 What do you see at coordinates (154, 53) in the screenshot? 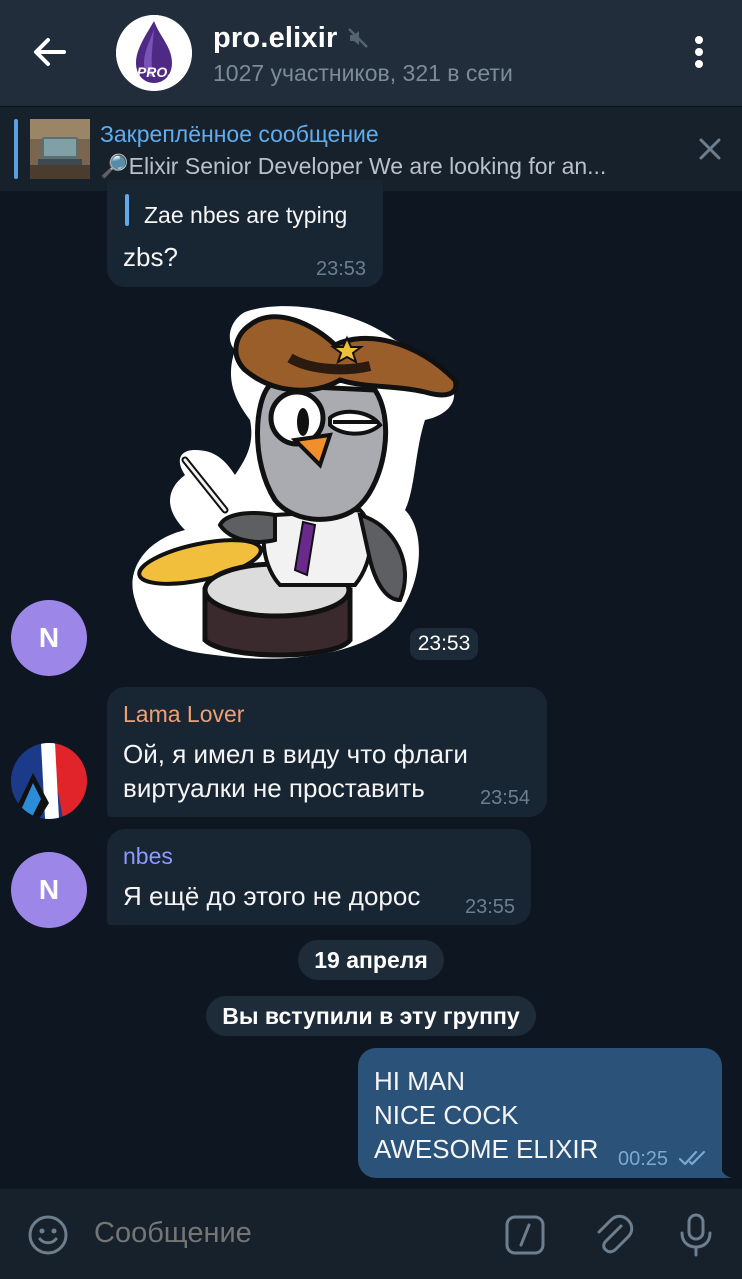
I see `group-avatar: PRO.` at bounding box center [154, 53].